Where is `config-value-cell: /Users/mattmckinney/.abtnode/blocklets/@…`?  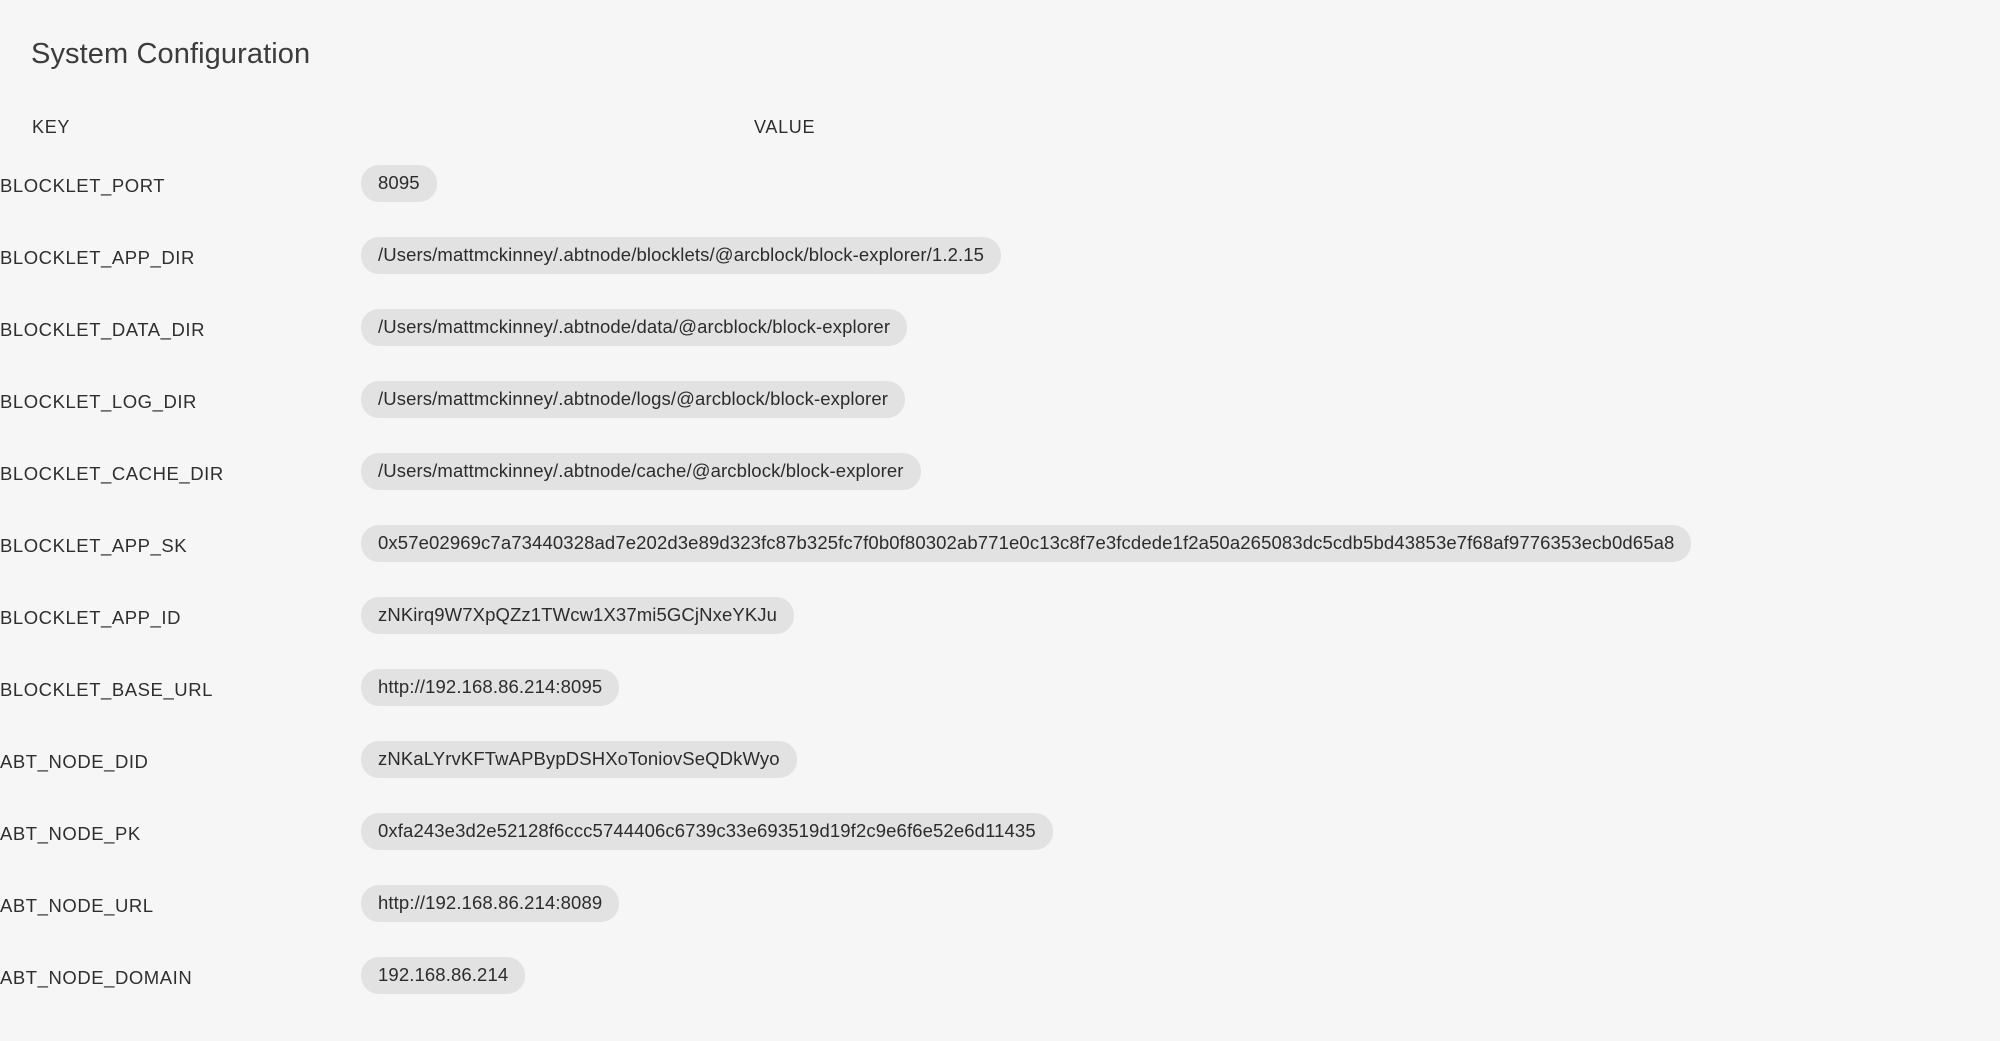 config-value-cell: /Users/mattmckinney/.abtnode/blocklets/@… is located at coordinates (1180, 258).